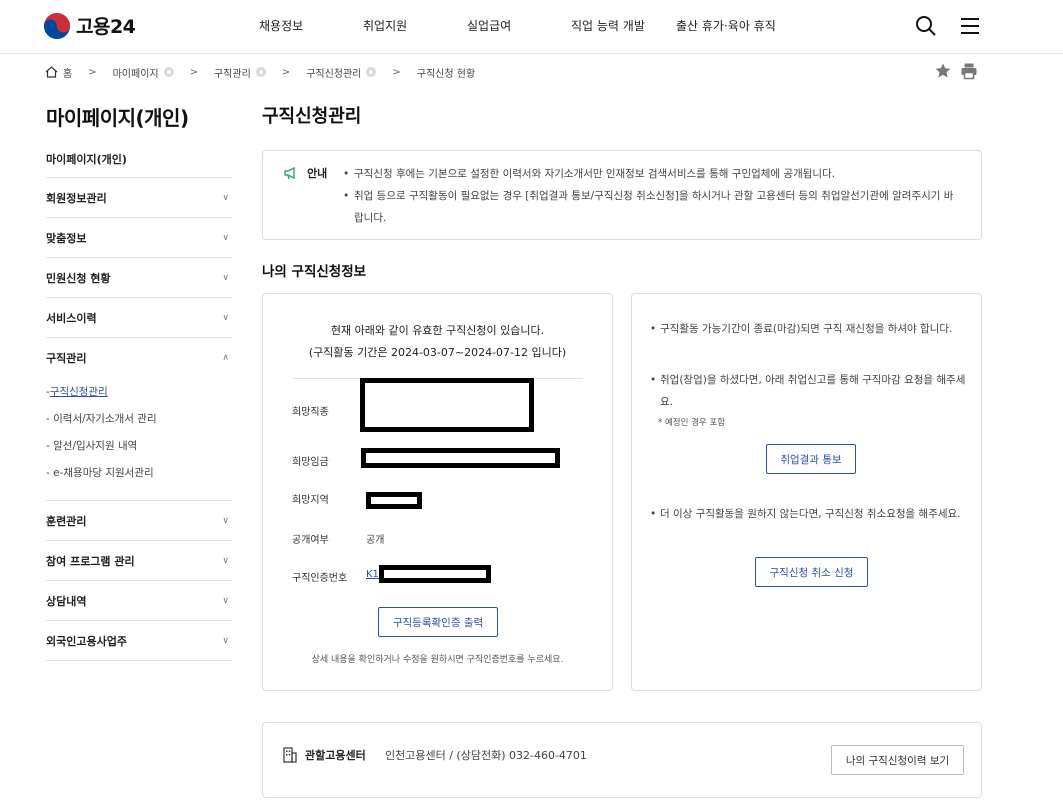 Image resolution: width=1063 pixels, height=810 pixels. I want to click on sidebar-item-civil-petition: 민원신청 현황 ∨, so click(139, 278).